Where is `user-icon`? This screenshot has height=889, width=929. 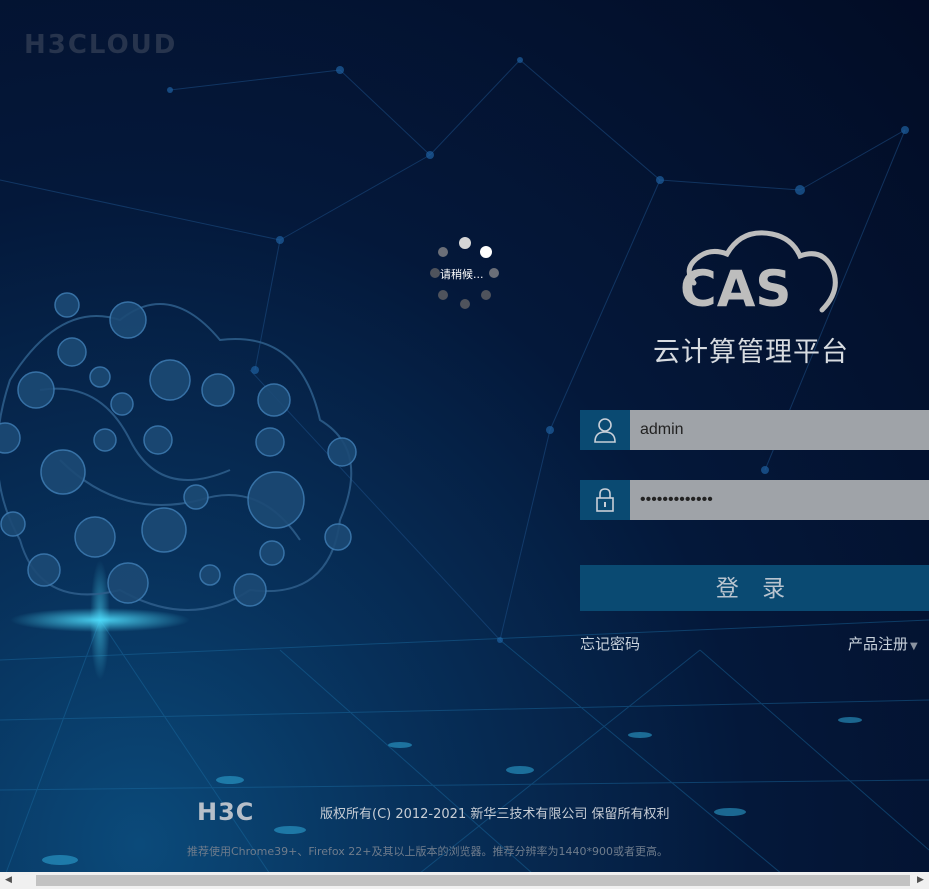
user-icon is located at coordinates (605, 430).